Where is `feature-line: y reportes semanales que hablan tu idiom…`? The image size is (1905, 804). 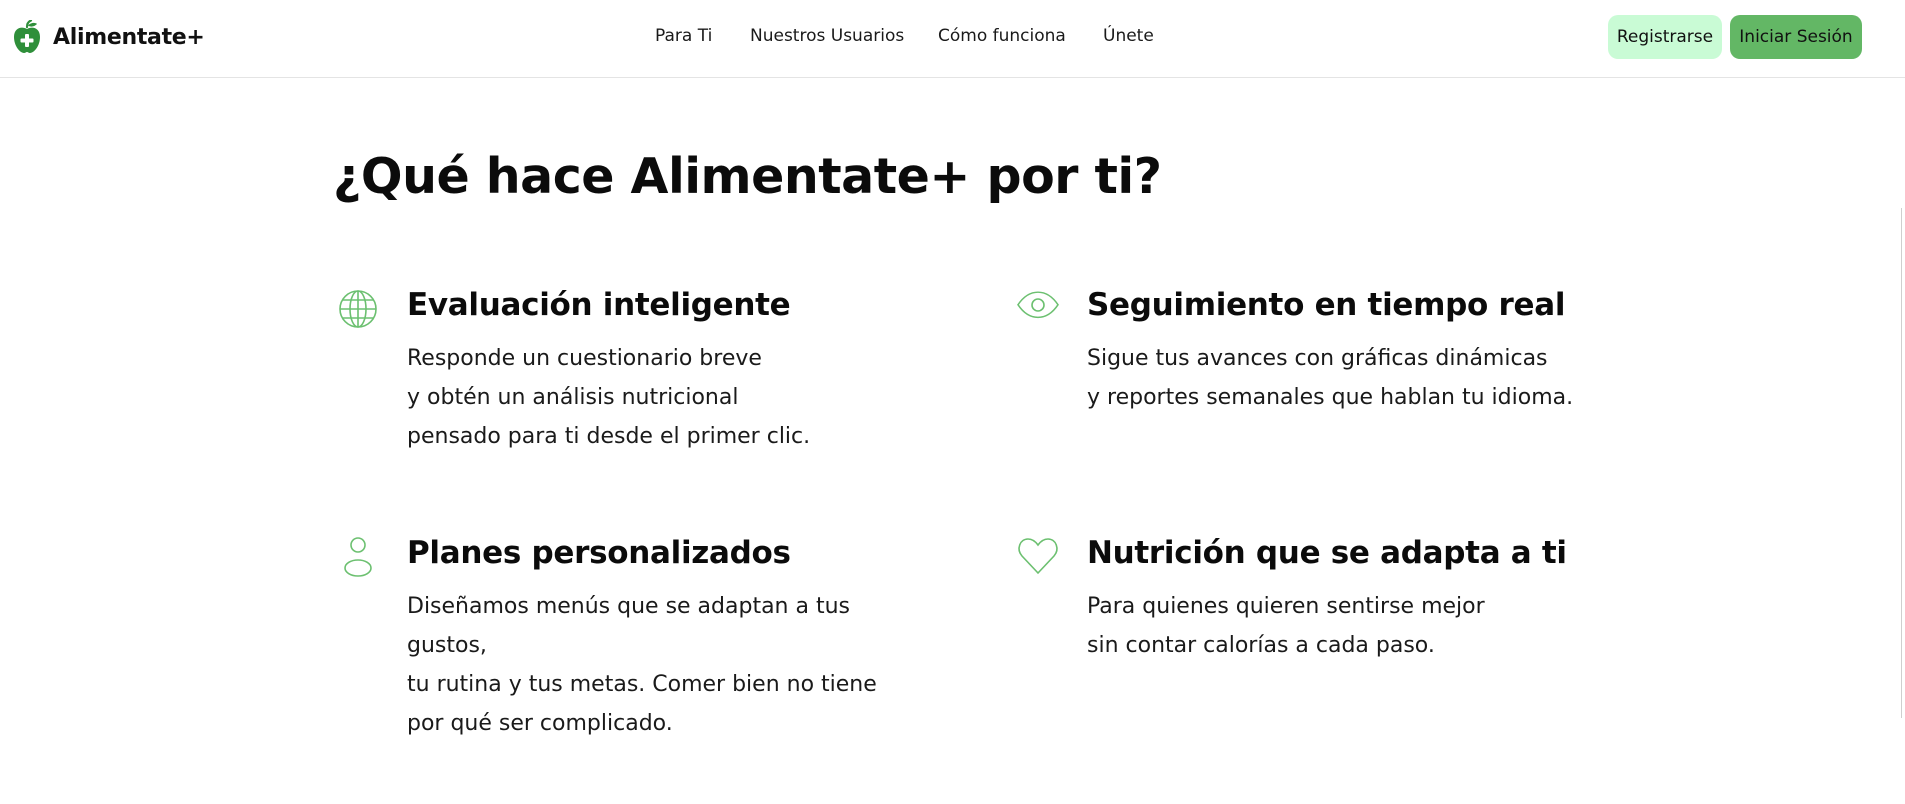 feature-line: y reportes semanales que hablan tu idiom… is located at coordinates (1330, 397).